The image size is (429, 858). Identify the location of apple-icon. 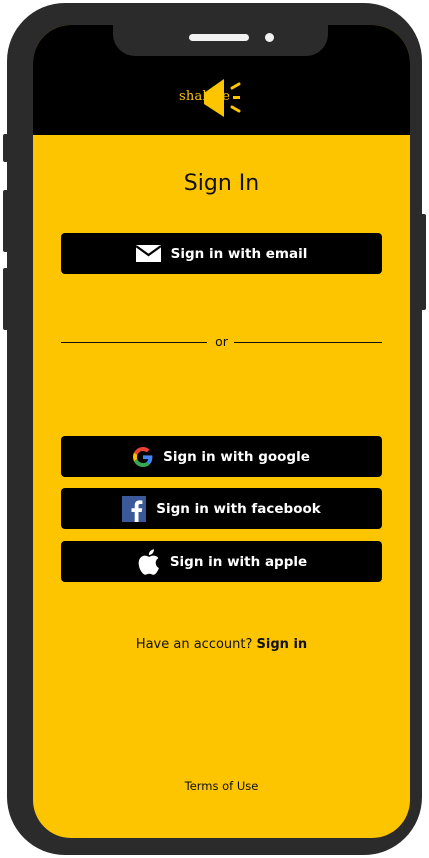
(148, 562).